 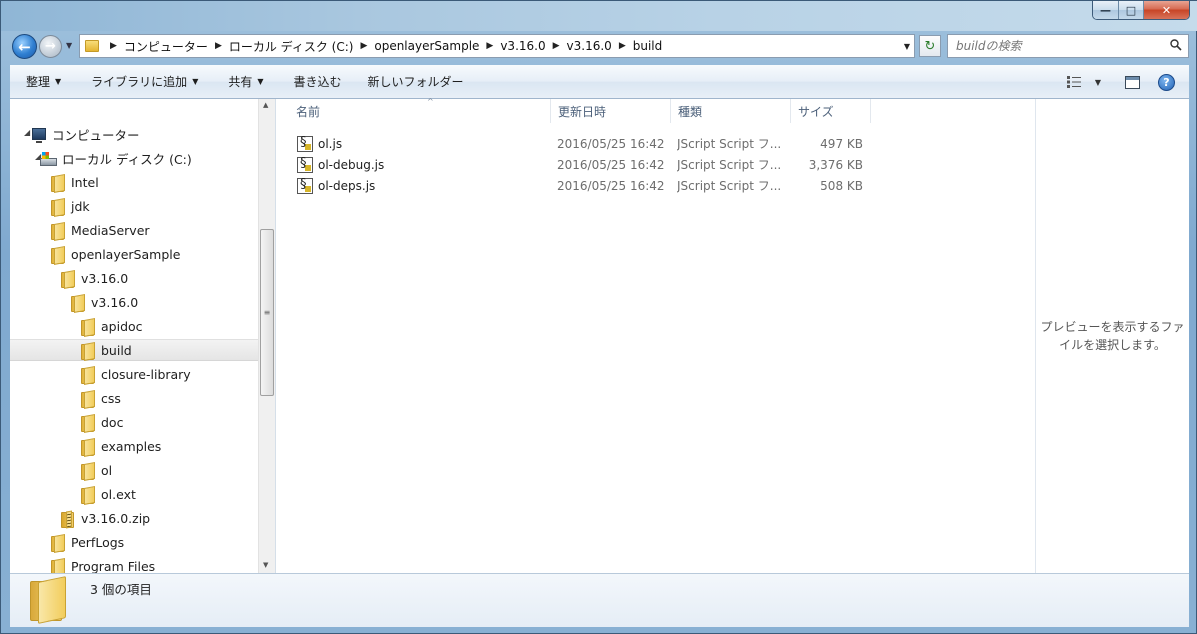 What do you see at coordinates (96, 135) in the screenshot?
I see `tree-item-label: コンピューター` at bounding box center [96, 135].